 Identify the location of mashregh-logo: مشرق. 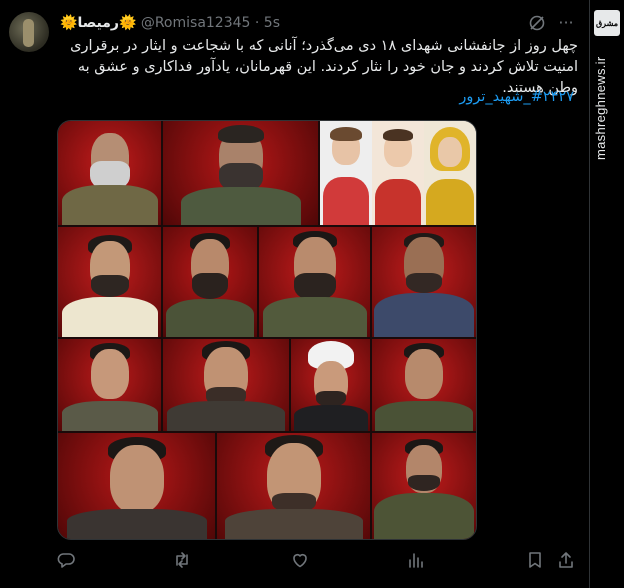
(607, 23).